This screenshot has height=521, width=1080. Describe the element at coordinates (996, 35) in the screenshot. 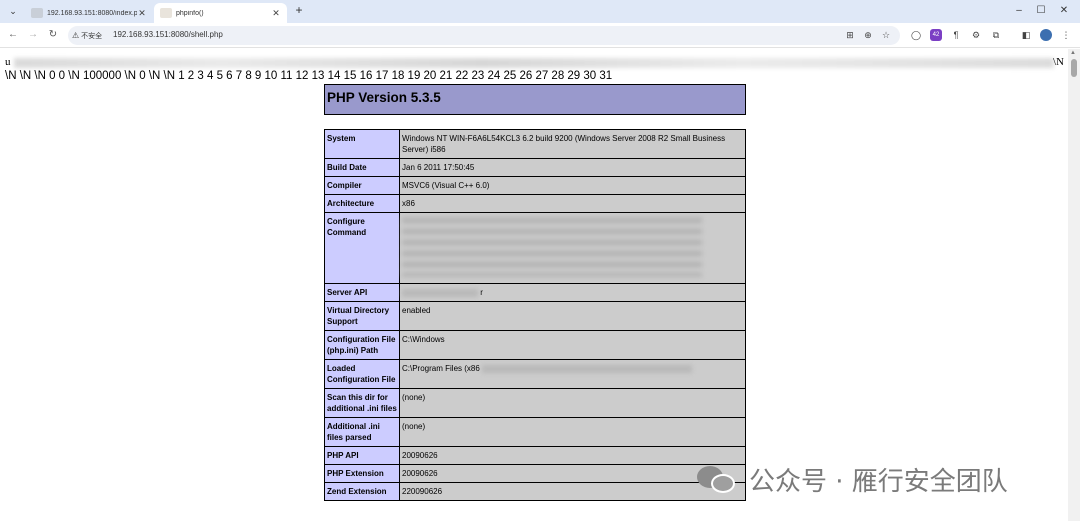

I see `extensions-puzzle-icon: ⧉` at that location.